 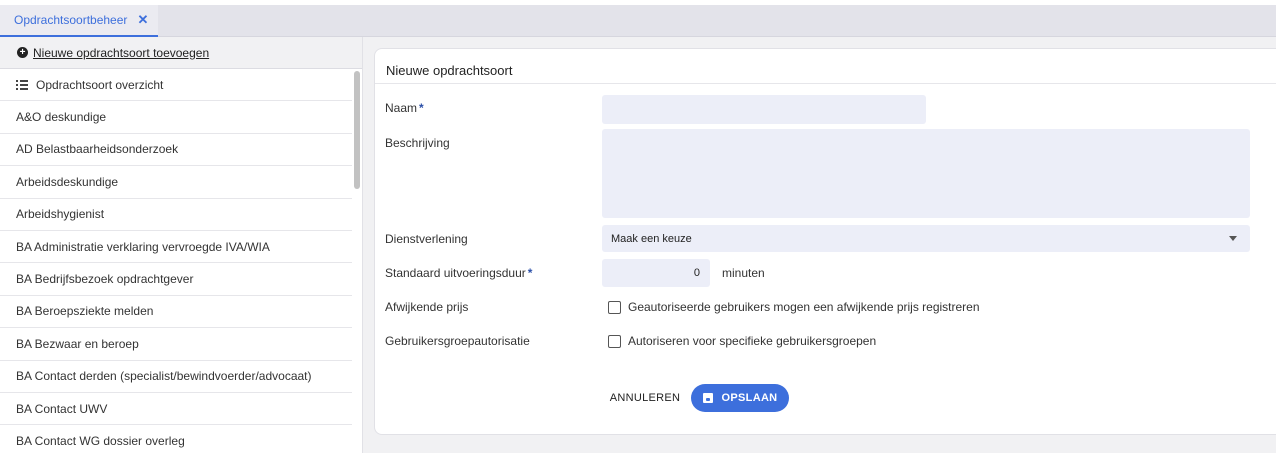 I want to click on plus-circle-icon: +, so click(x=22, y=52).